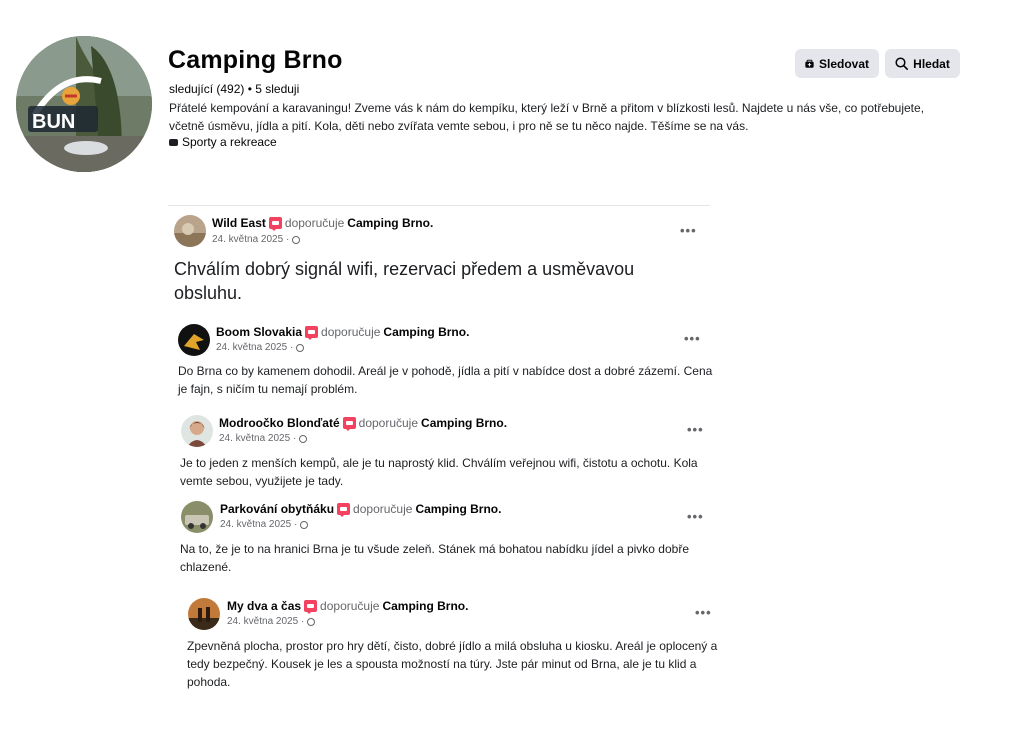 This screenshot has width=1024, height=739. Describe the element at coordinates (234, 89) in the screenshot. I see `follow-stats: sledující (492) • 5 sleduji` at that location.